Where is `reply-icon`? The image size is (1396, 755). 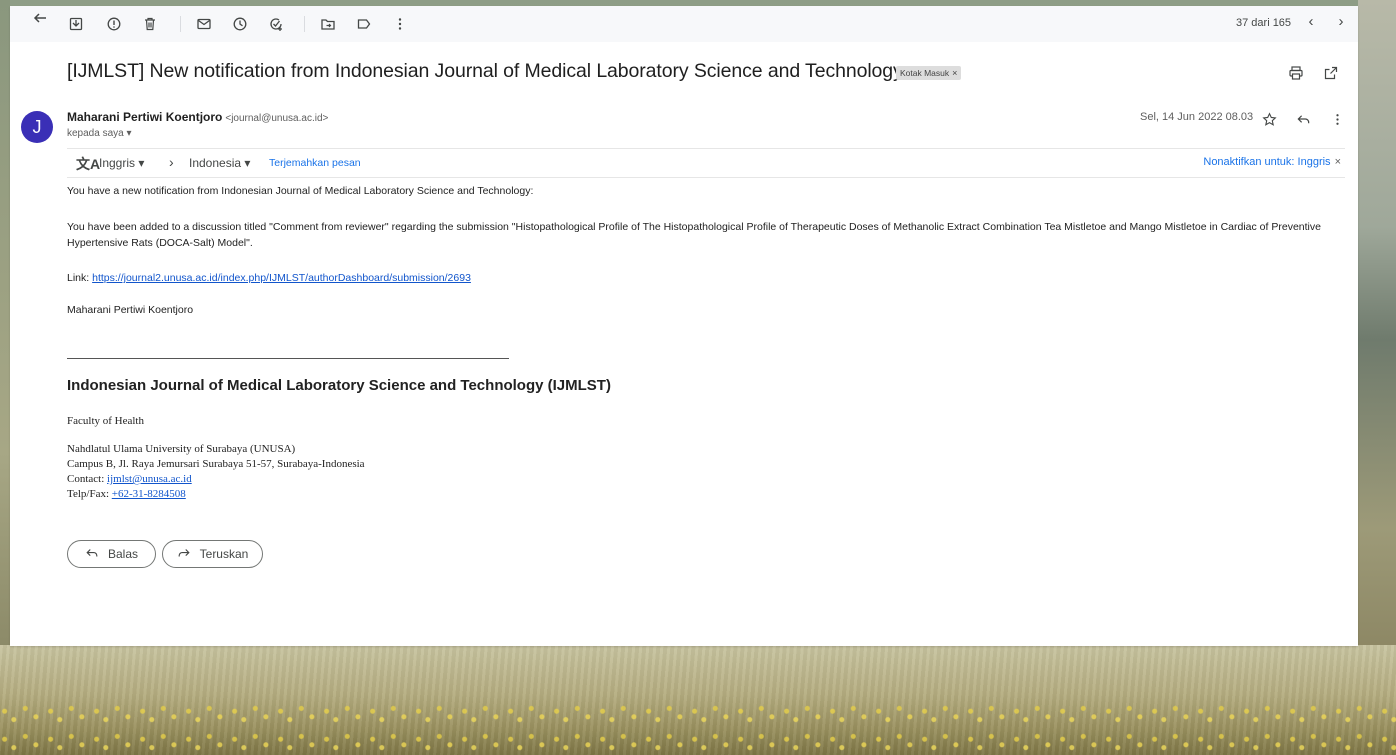
reply-icon is located at coordinates (1303, 119).